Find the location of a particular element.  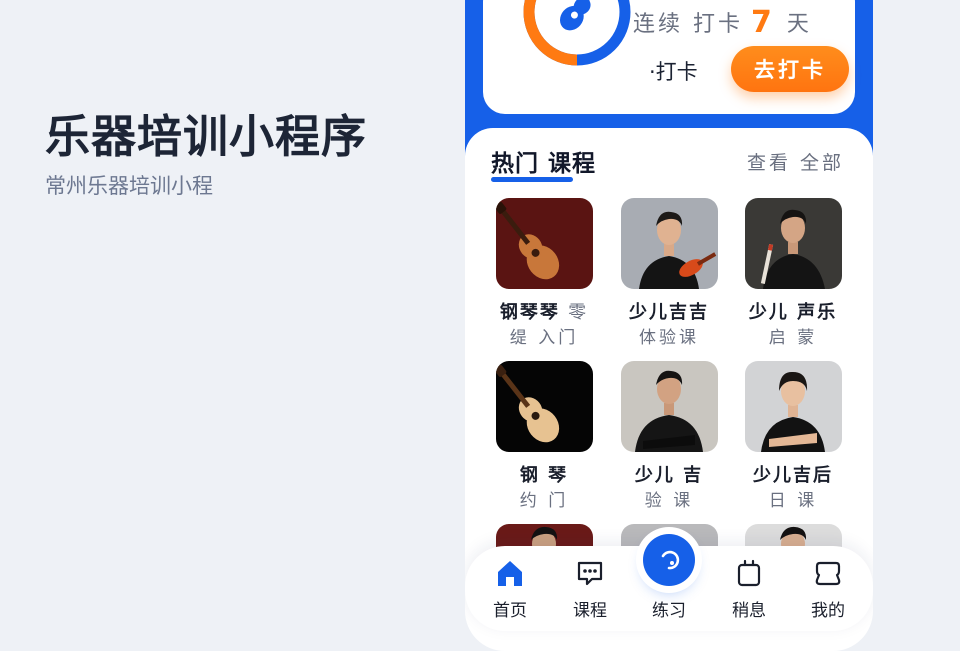

course-title-extra: 零 is located at coordinates (578, 312).